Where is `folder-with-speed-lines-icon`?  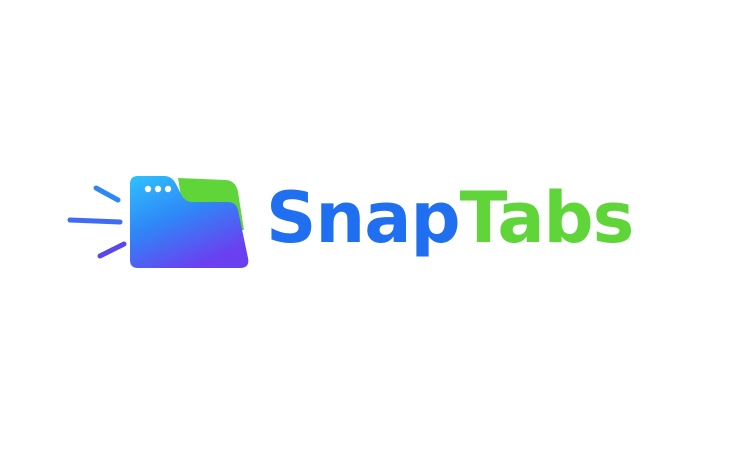
folder-with-speed-lines-icon is located at coordinates (158, 222).